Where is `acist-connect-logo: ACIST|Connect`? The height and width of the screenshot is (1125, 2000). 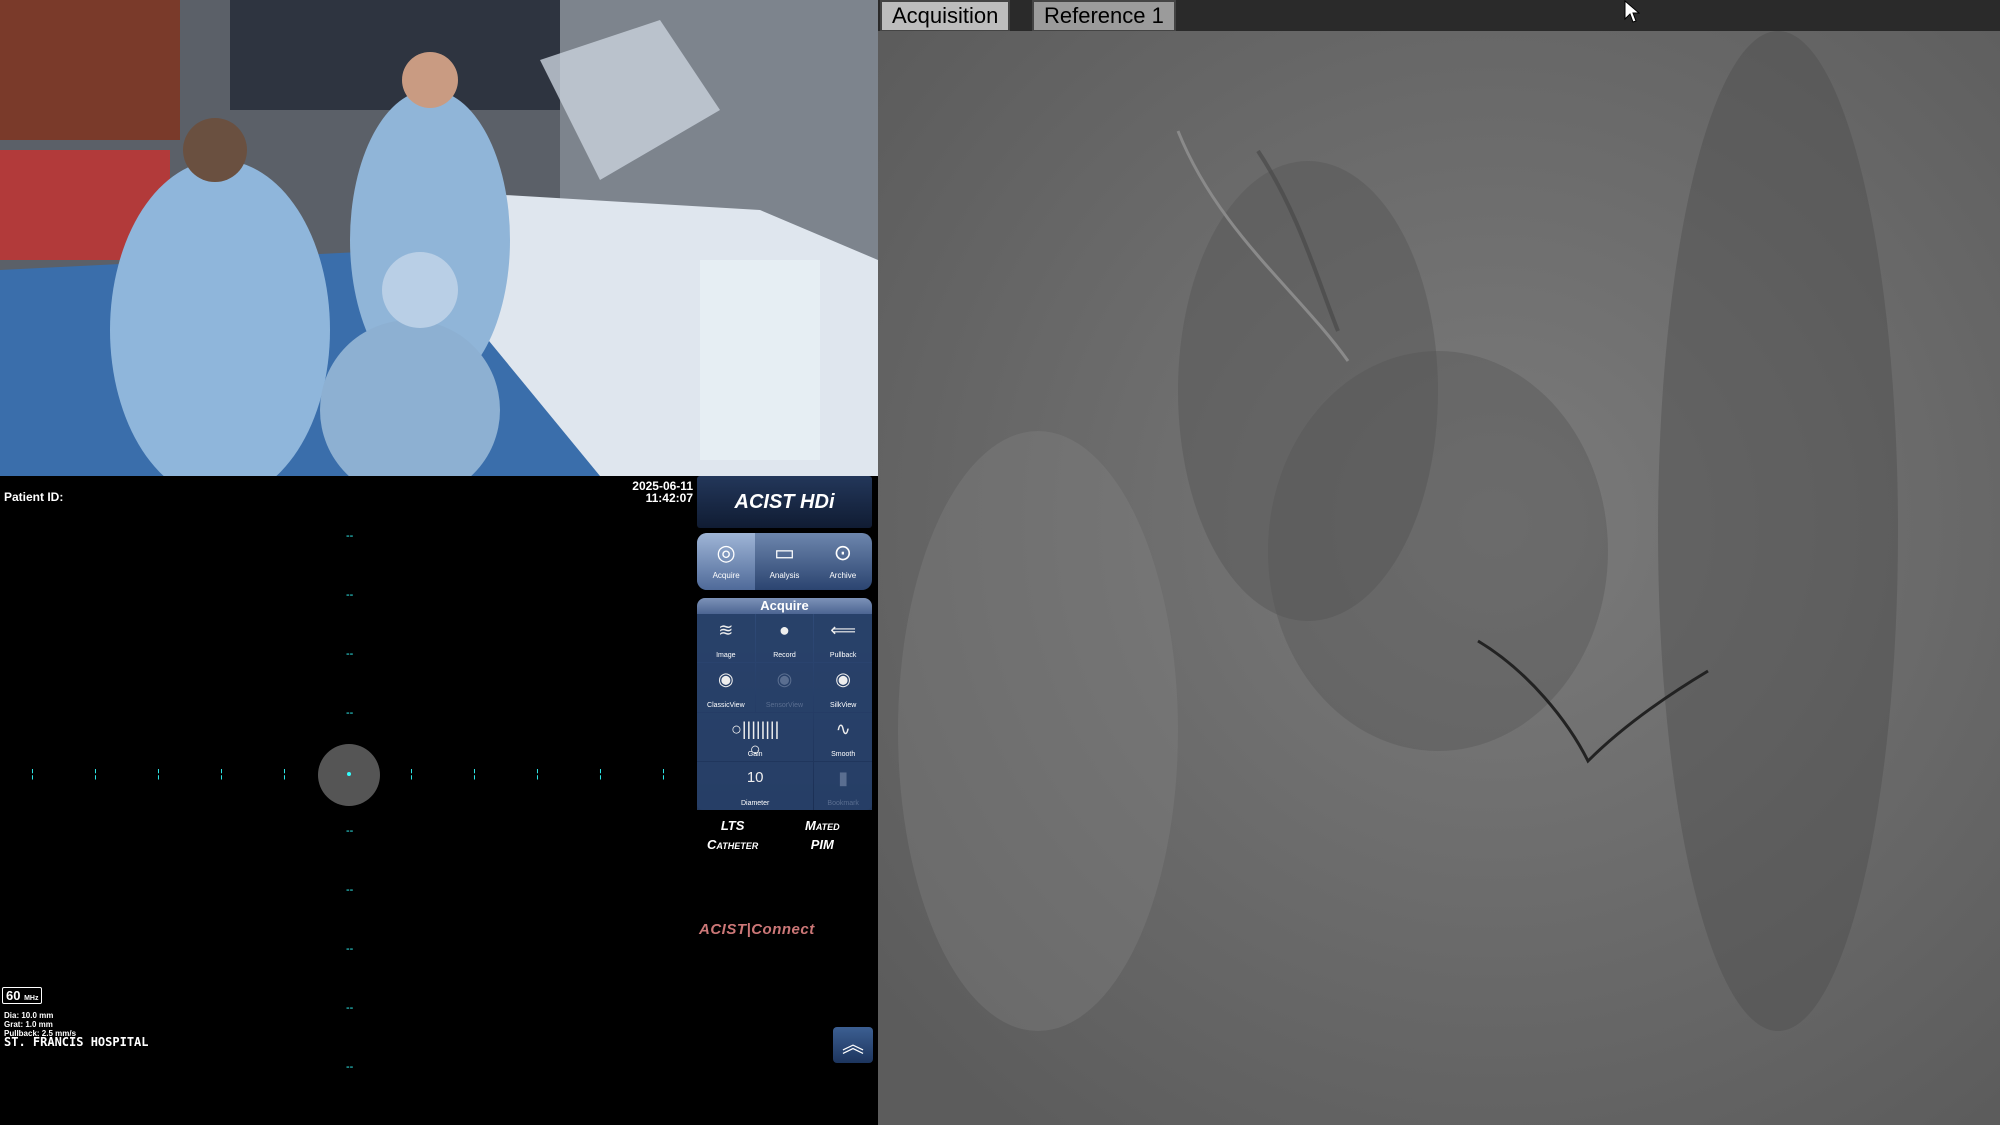 acist-connect-logo: ACIST|Connect is located at coordinates (757, 929).